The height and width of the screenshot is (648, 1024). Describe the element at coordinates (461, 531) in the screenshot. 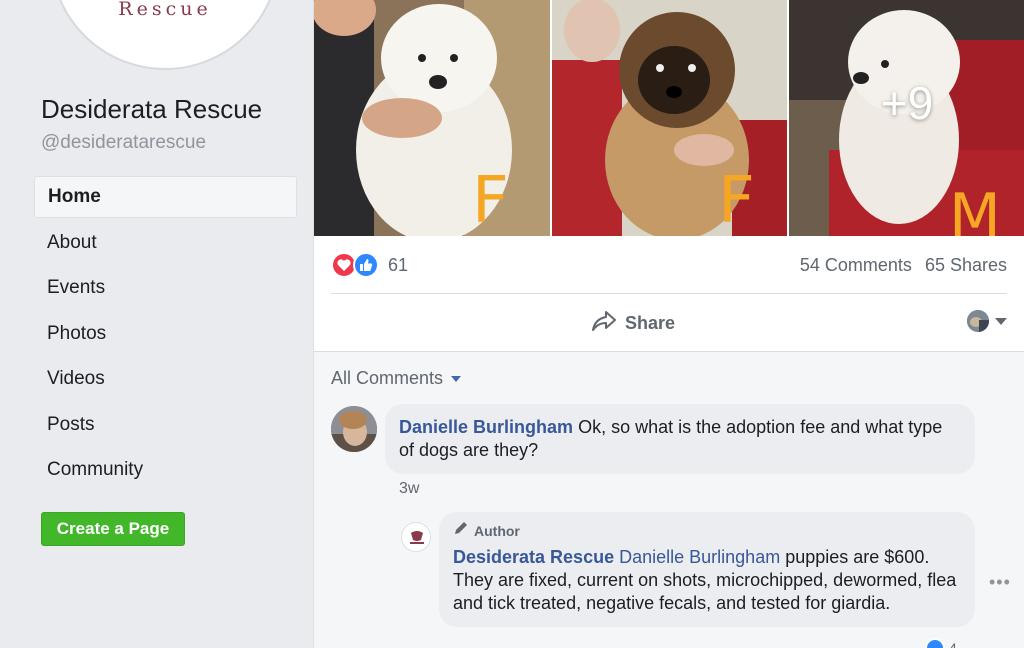

I see `pencil-icon` at that location.